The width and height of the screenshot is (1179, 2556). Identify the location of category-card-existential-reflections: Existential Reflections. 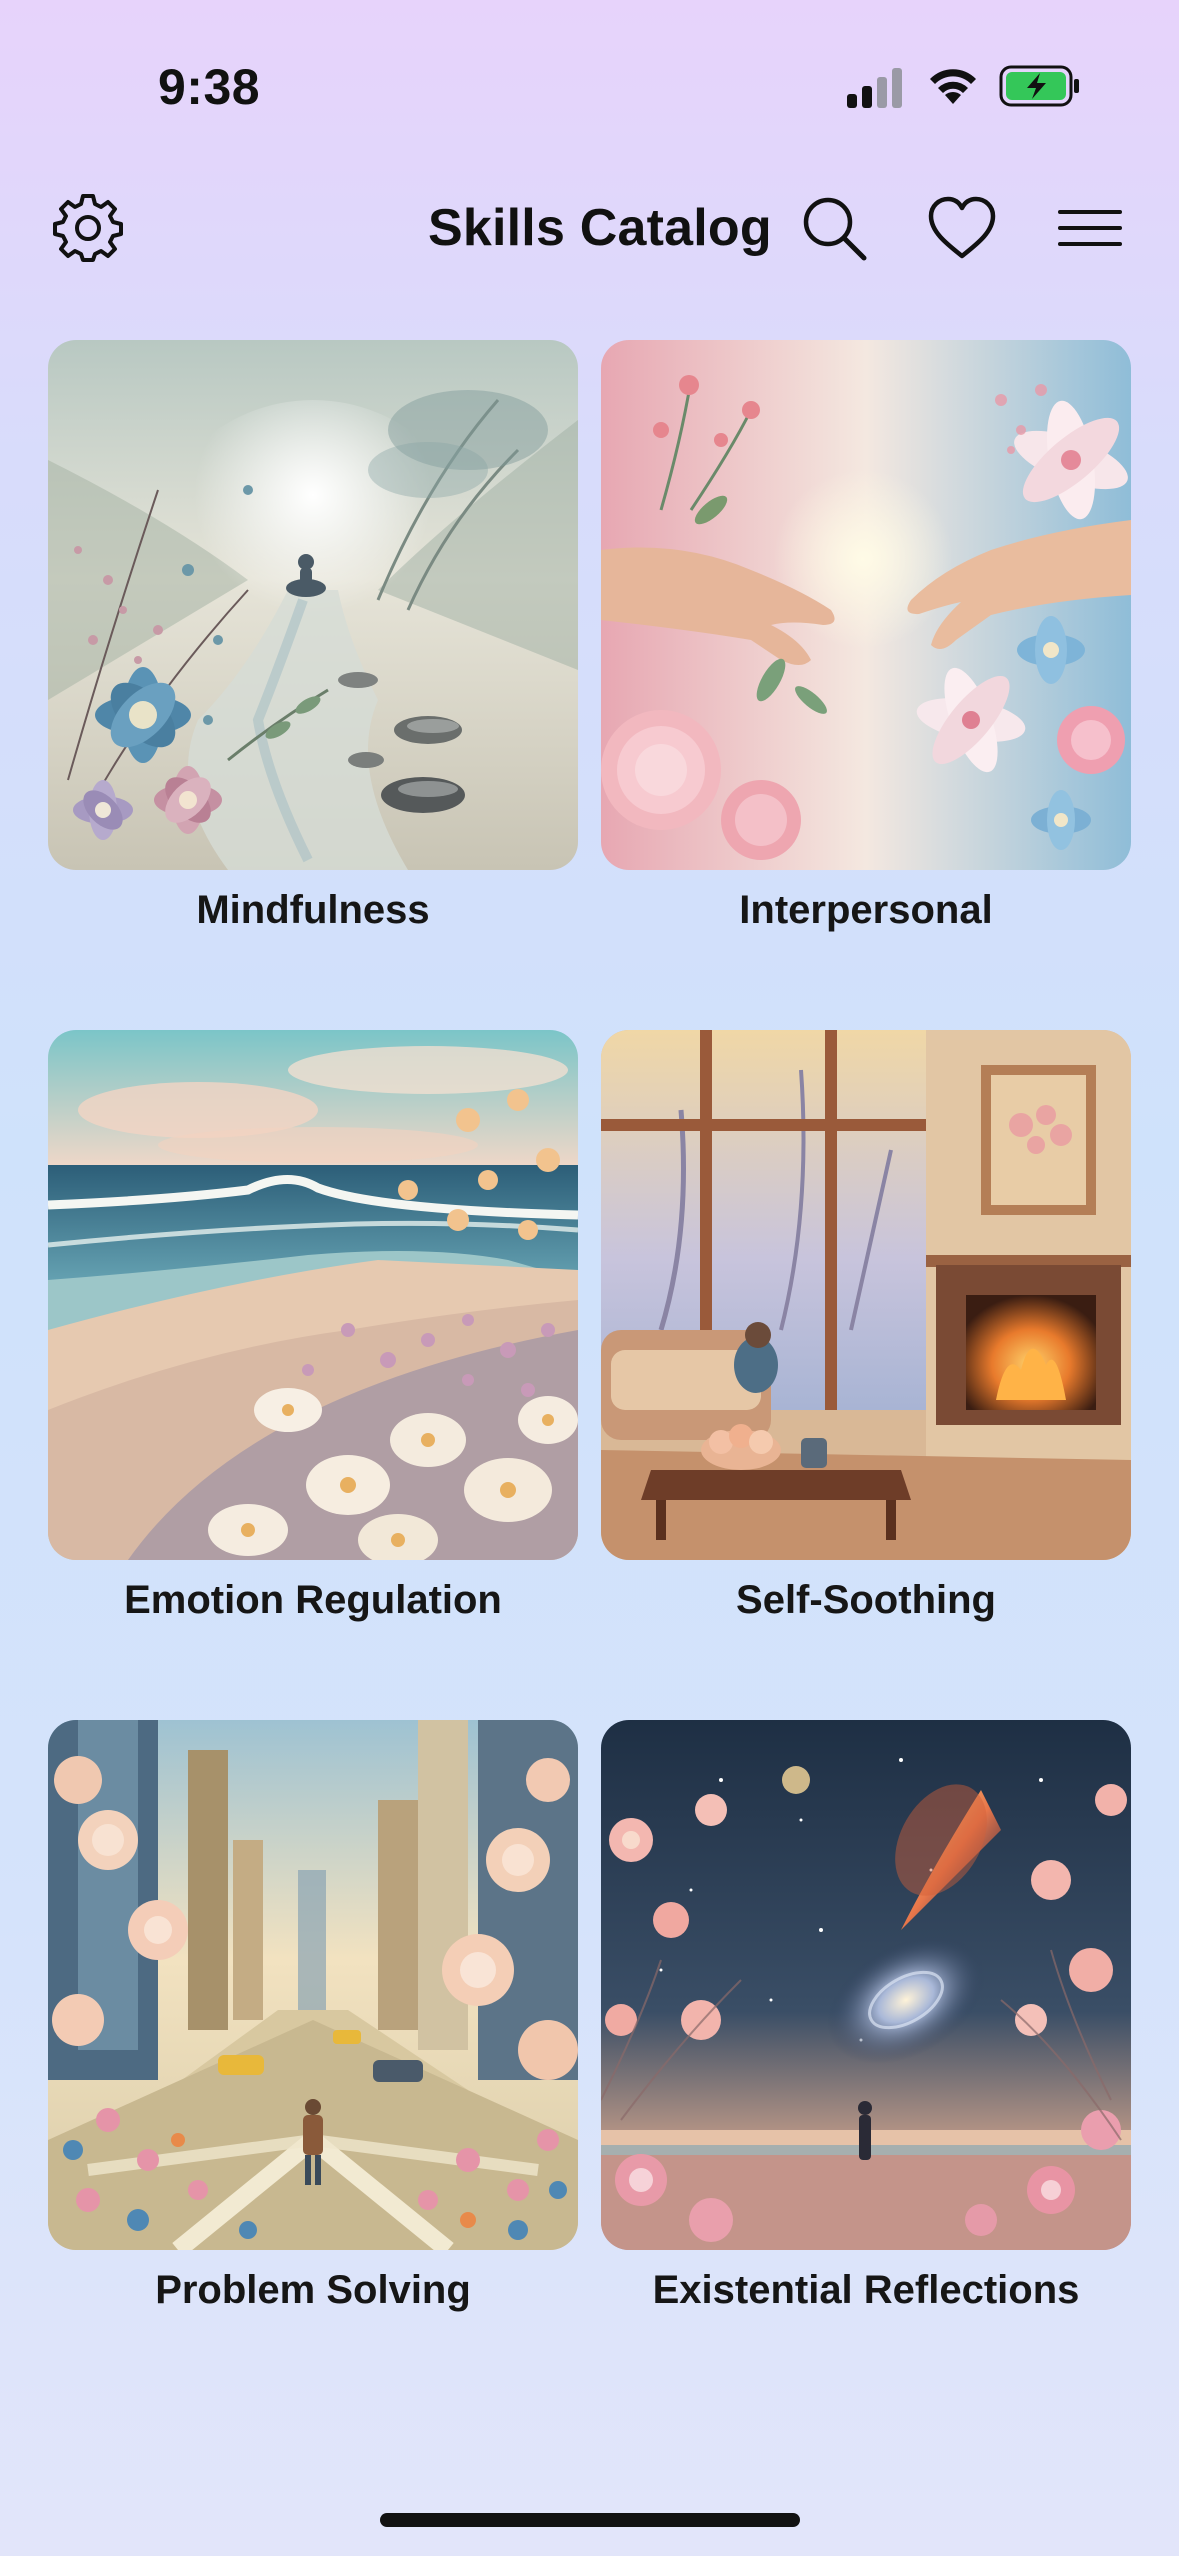
(866, 2016).